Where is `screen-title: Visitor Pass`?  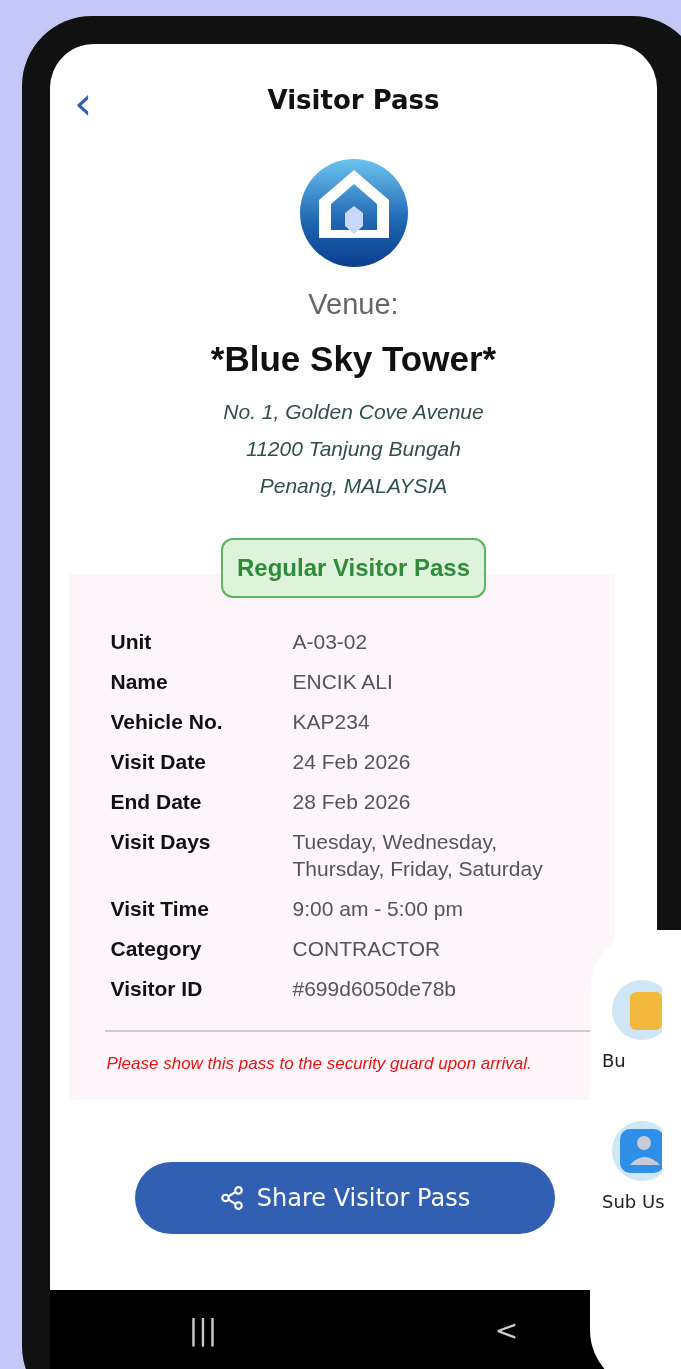 screen-title: Visitor Pass is located at coordinates (353, 100).